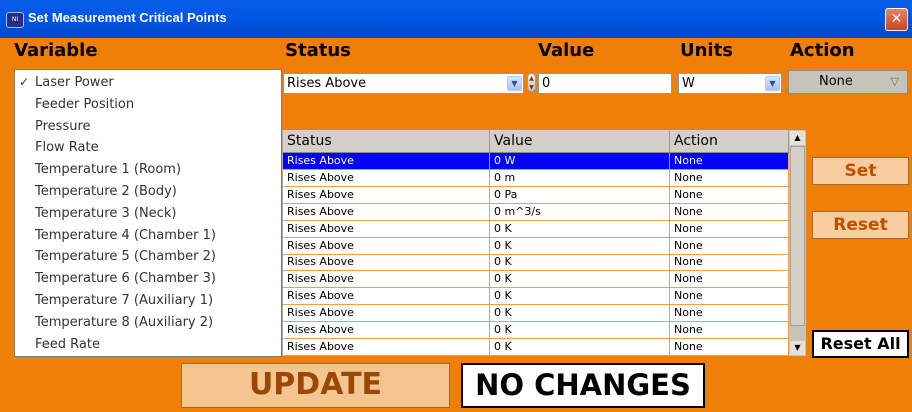 This screenshot has width=912, height=412. What do you see at coordinates (106, 213) in the screenshot?
I see `variable-list-item-label: Temperature 3 (Neck)` at bounding box center [106, 213].